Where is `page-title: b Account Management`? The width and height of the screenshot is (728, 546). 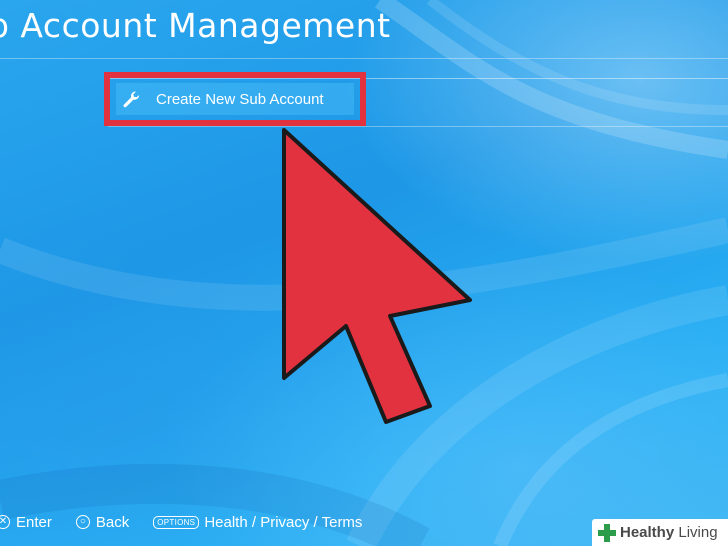
page-title: b Account Management is located at coordinates (195, 25).